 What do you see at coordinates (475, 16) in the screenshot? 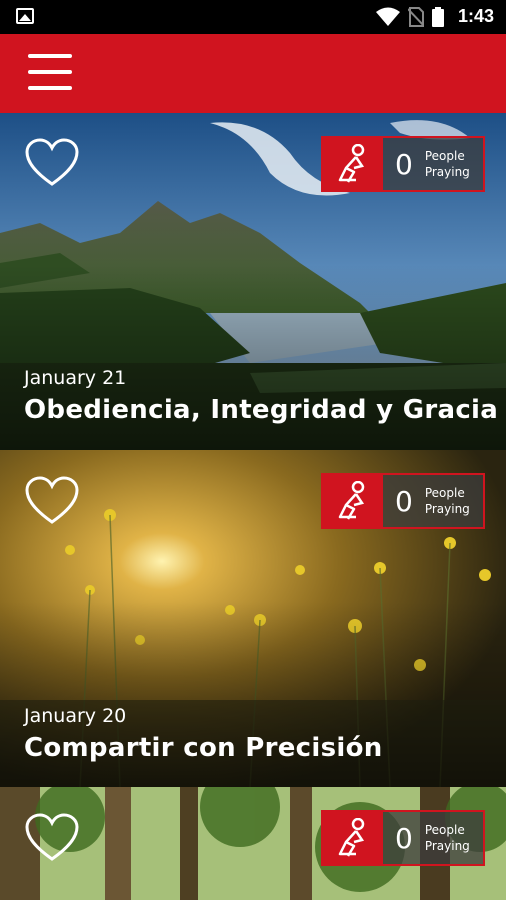
I see `status-time: 1:43` at bounding box center [475, 16].